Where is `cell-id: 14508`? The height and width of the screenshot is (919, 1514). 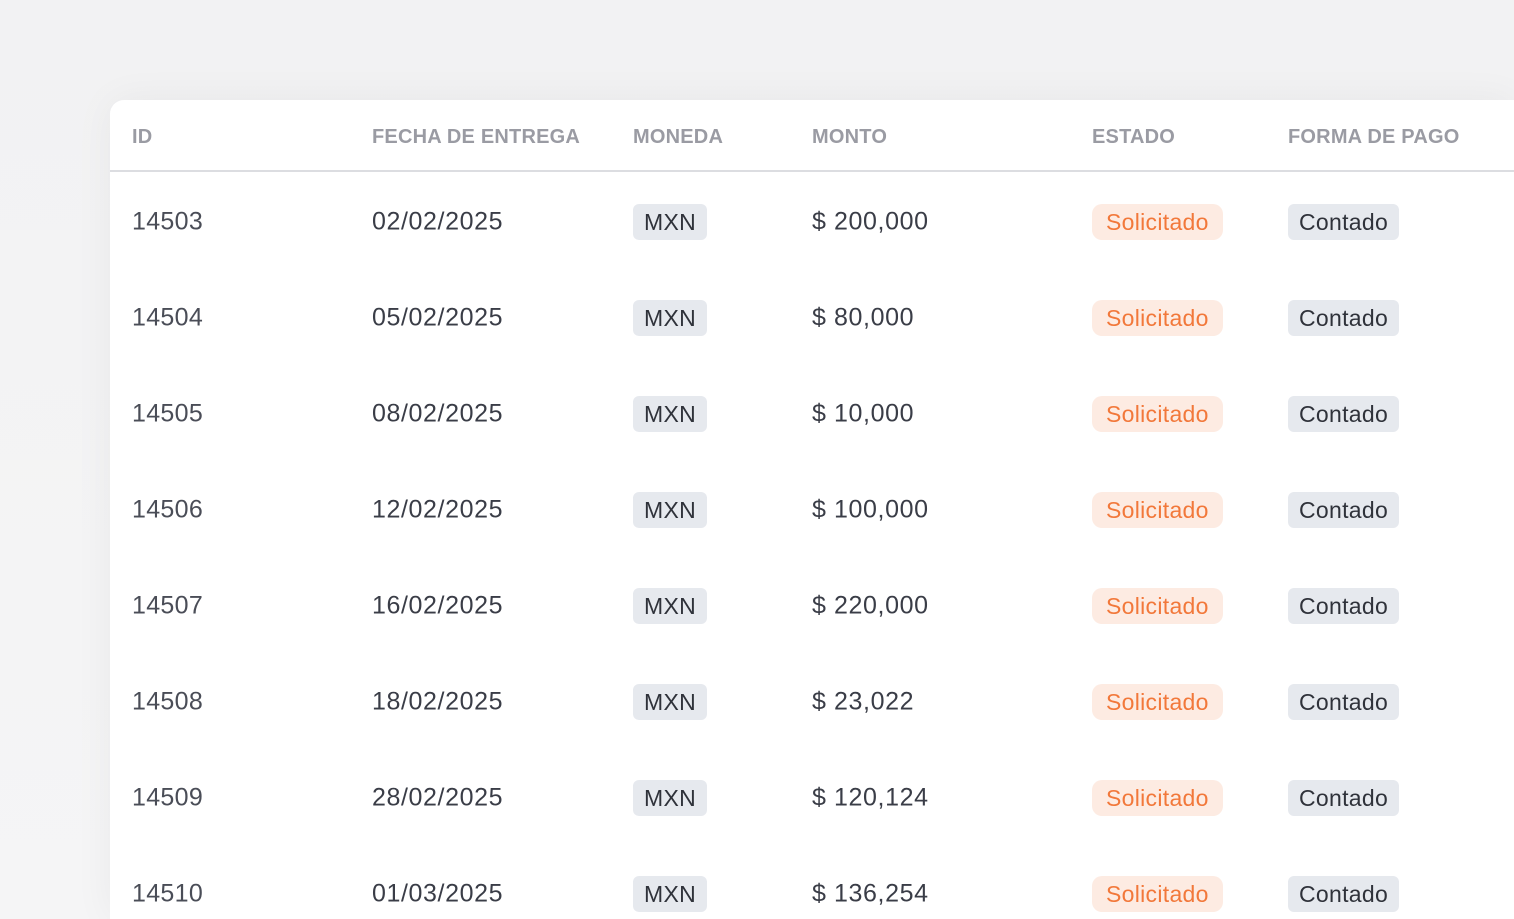
cell-id: 14508 is located at coordinates (168, 701).